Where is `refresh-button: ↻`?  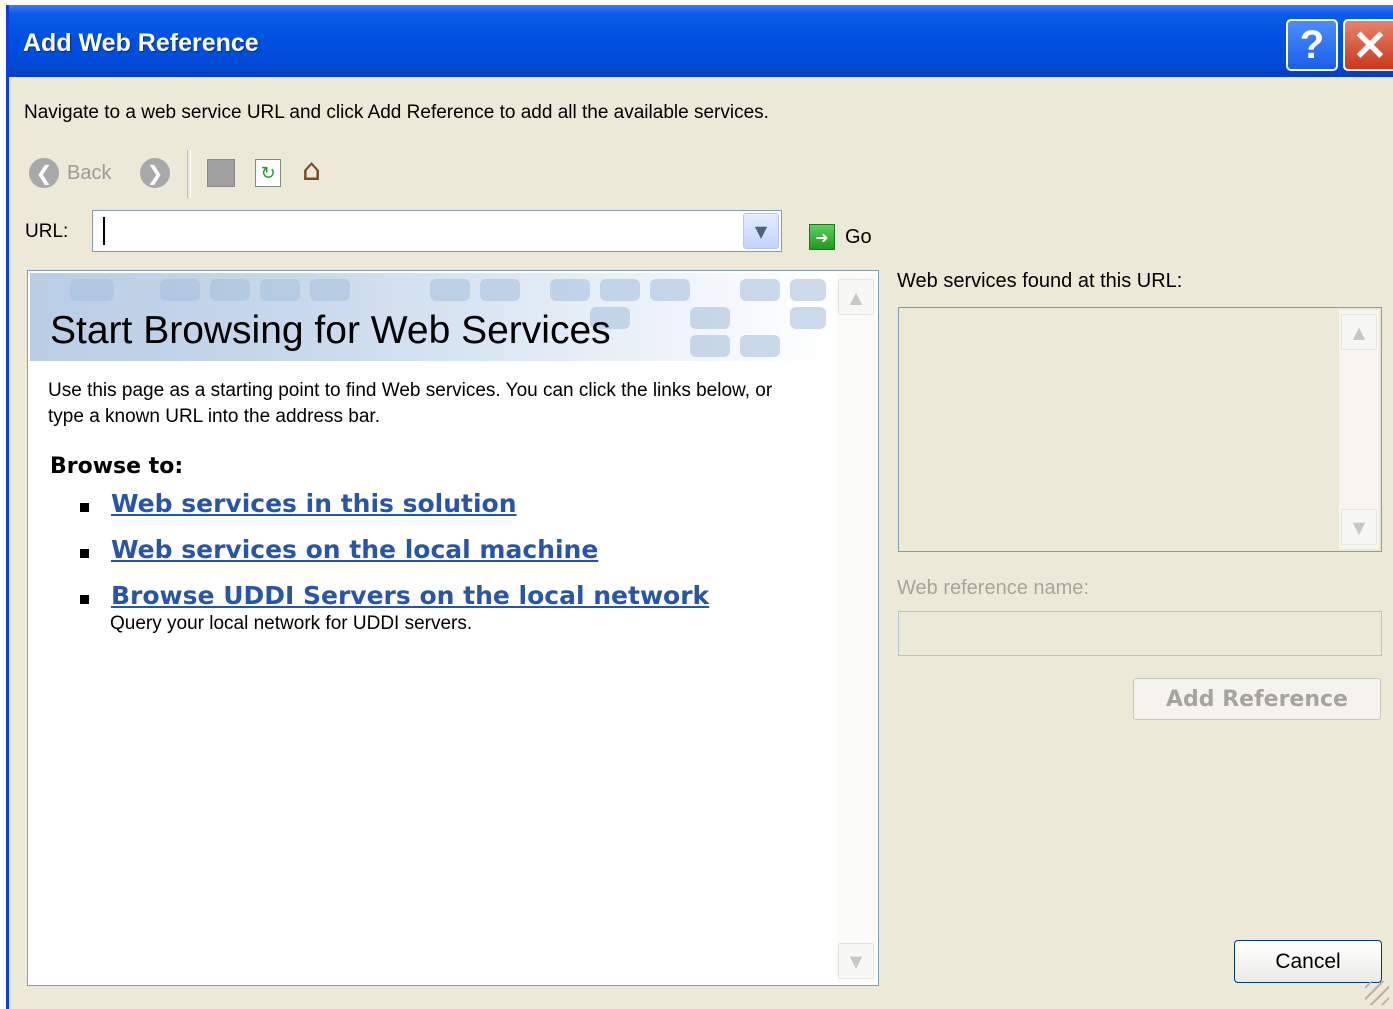 refresh-button: ↻ is located at coordinates (268, 173).